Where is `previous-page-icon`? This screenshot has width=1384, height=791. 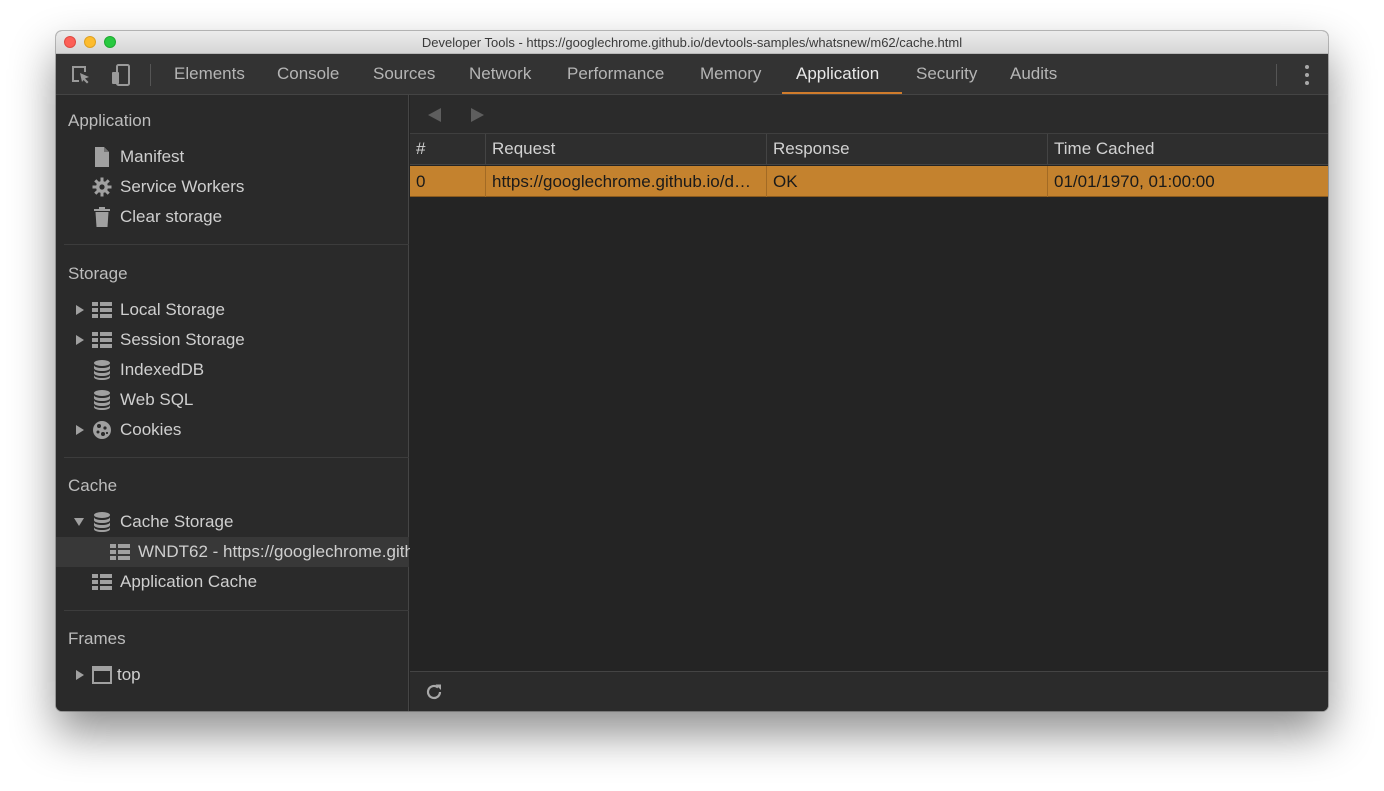
previous-page-icon is located at coordinates (435, 115).